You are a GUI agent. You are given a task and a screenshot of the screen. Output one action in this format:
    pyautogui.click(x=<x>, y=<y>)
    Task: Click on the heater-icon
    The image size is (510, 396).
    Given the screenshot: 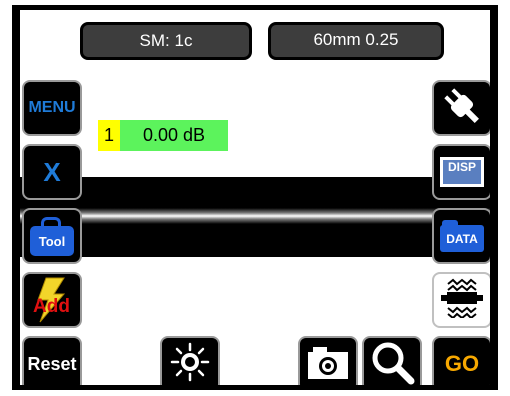 What is the action you would take?
    pyautogui.click(x=462, y=300)
    